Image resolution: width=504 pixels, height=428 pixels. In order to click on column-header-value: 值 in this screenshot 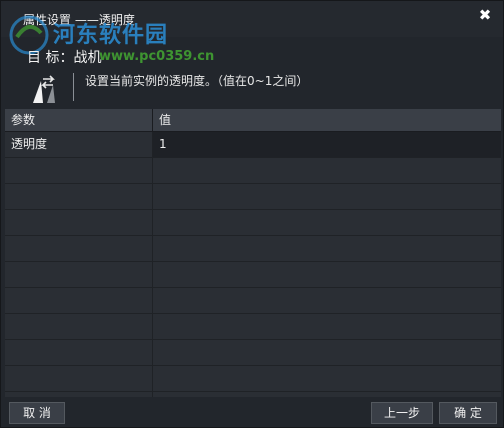, I will do `click(165, 120)`.